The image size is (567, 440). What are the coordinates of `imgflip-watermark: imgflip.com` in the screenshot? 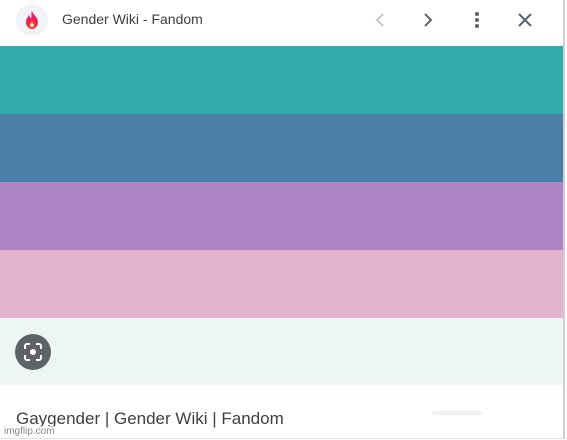 It's located at (29, 432).